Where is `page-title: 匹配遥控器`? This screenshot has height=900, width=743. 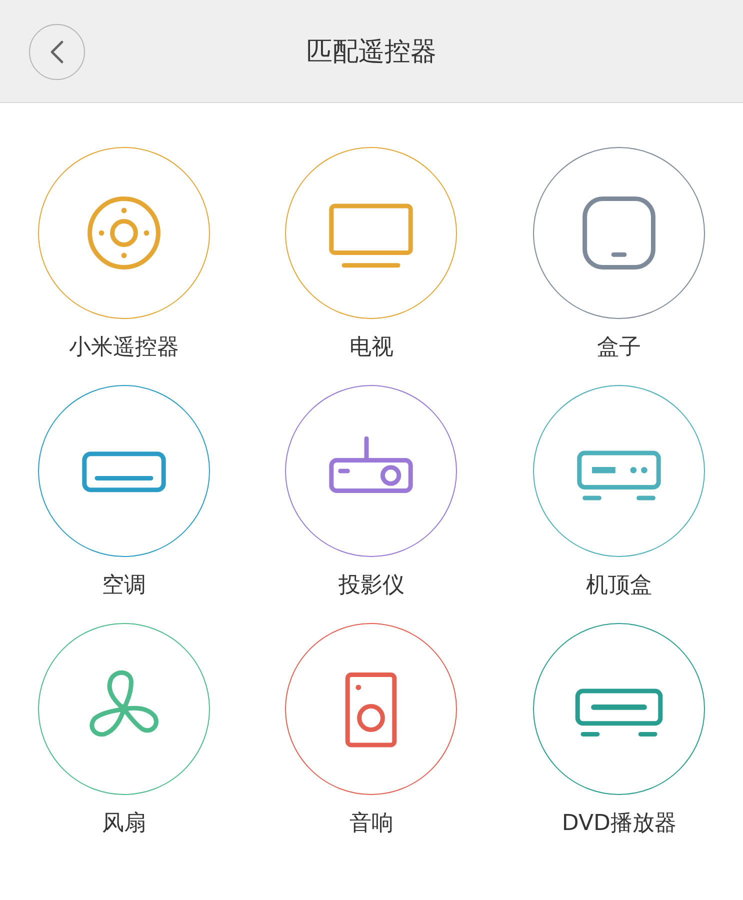 page-title: 匹配遥控器 is located at coordinates (371, 52).